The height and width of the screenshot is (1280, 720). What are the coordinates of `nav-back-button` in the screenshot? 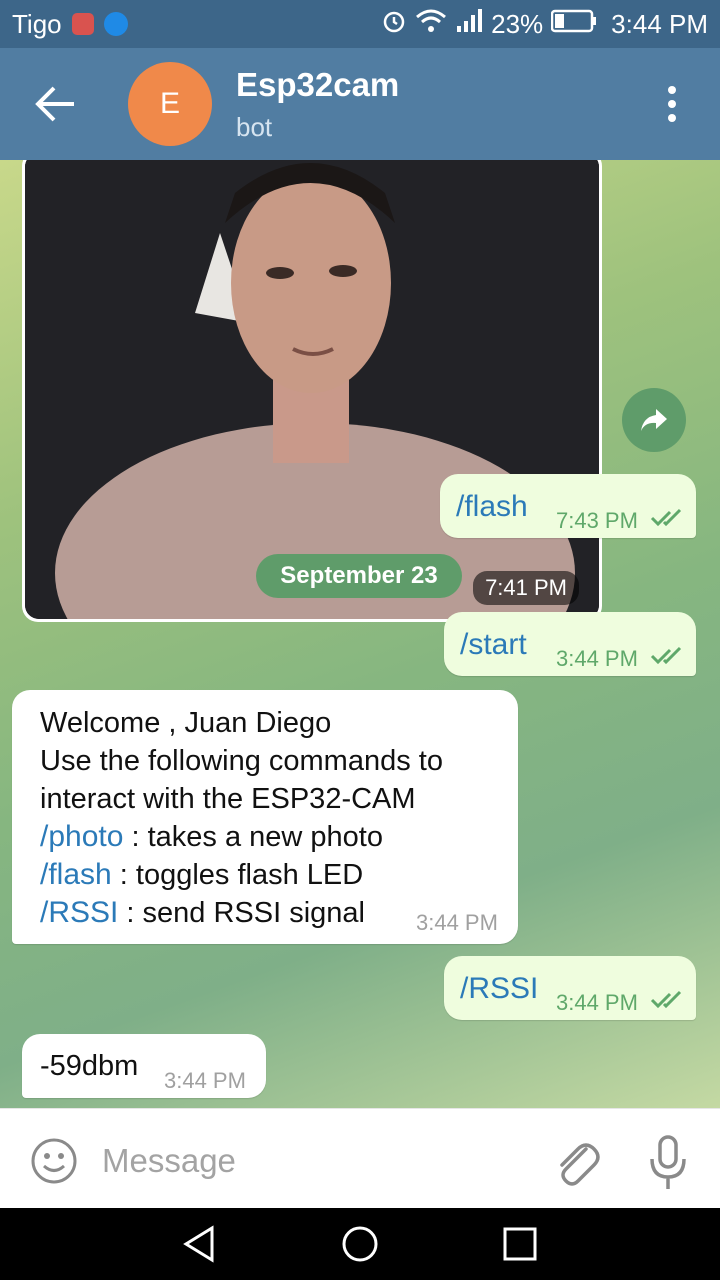 It's located at (200, 1244).